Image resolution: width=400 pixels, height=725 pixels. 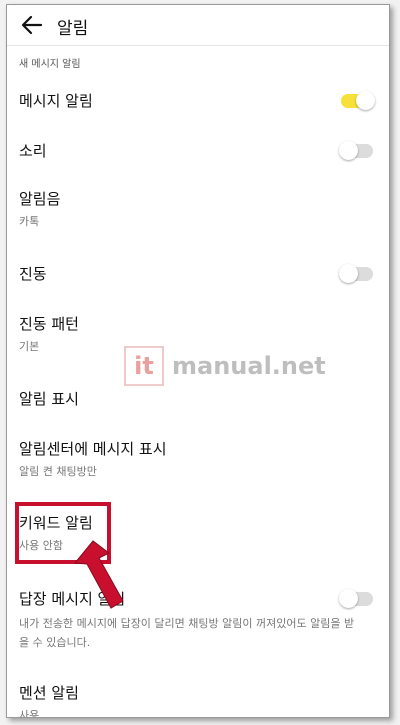 I want to click on setting-value: 카톡, so click(x=29, y=221).